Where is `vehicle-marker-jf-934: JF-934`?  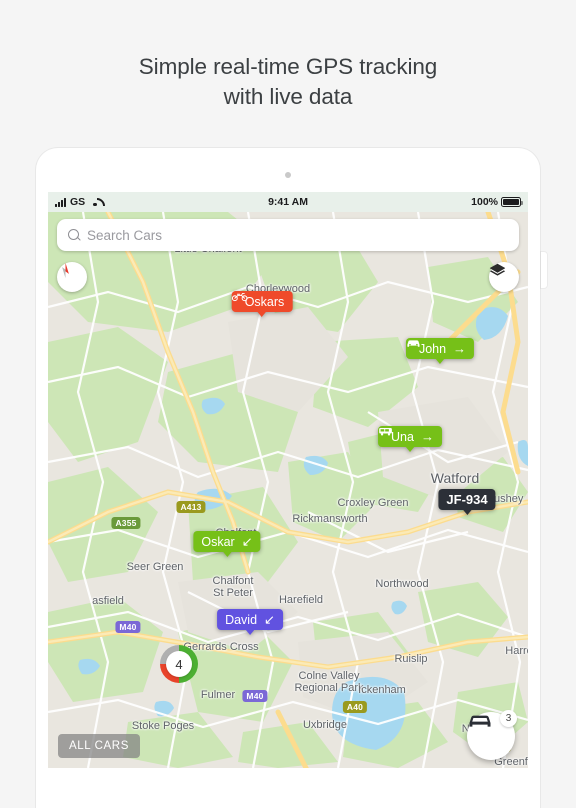 vehicle-marker-jf-934: JF-934 is located at coordinates (467, 502).